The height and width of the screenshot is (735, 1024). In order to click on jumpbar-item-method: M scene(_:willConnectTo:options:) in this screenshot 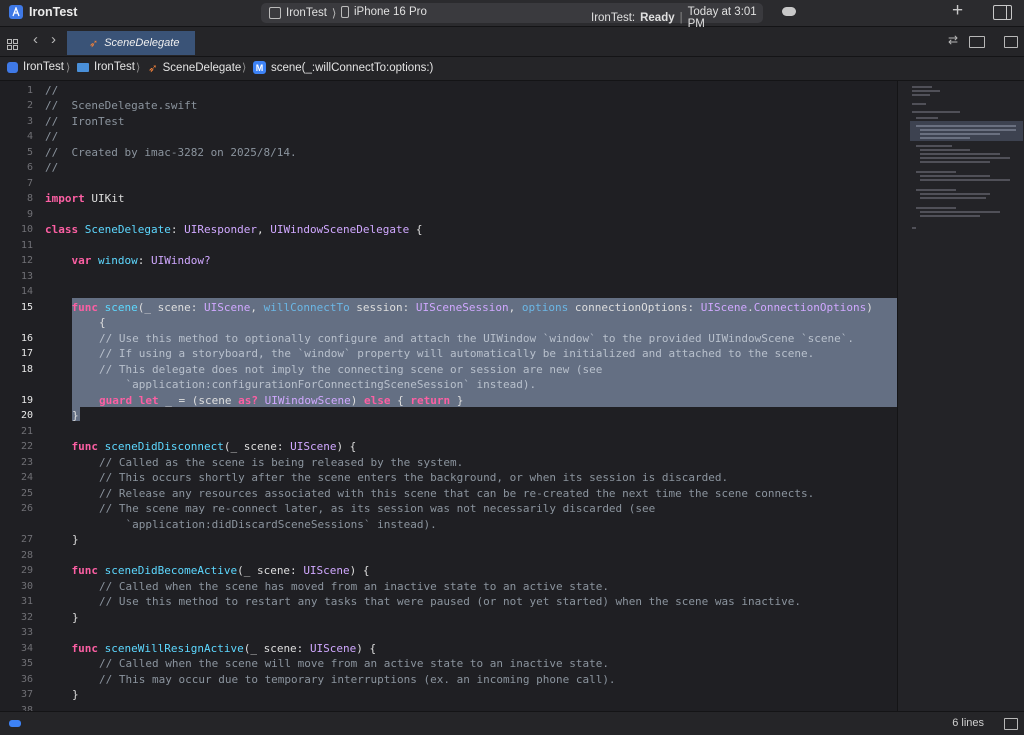, I will do `click(343, 67)`.